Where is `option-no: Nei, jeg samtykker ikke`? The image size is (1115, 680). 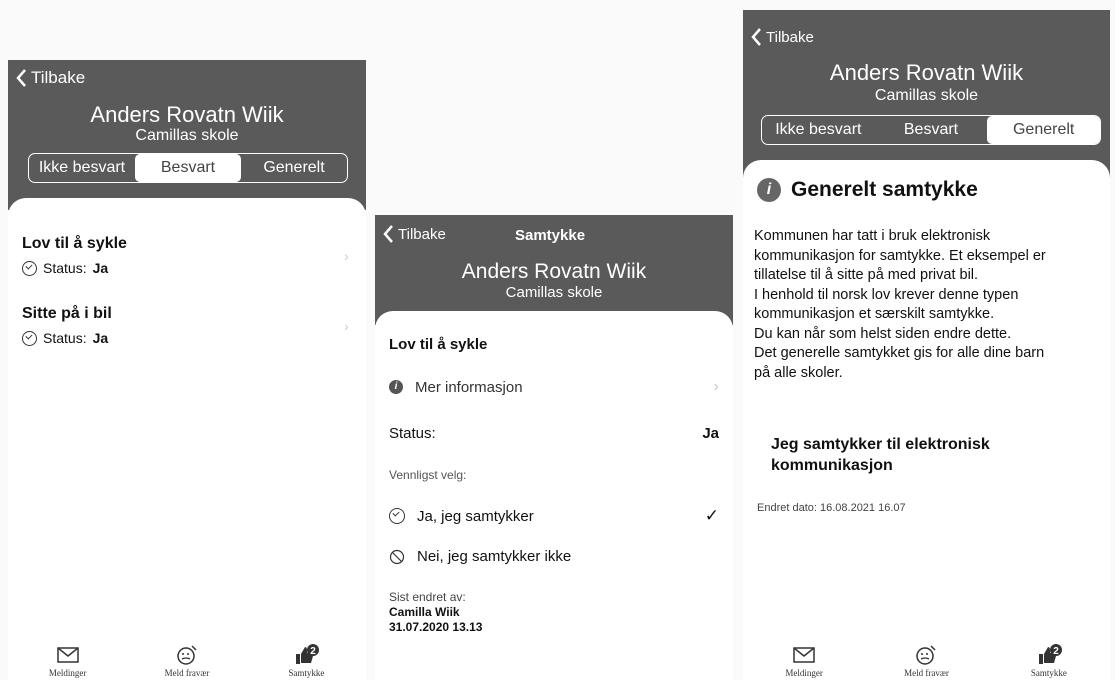 option-no: Nei, jeg samtykker ikke is located at coordinates (554, 556).